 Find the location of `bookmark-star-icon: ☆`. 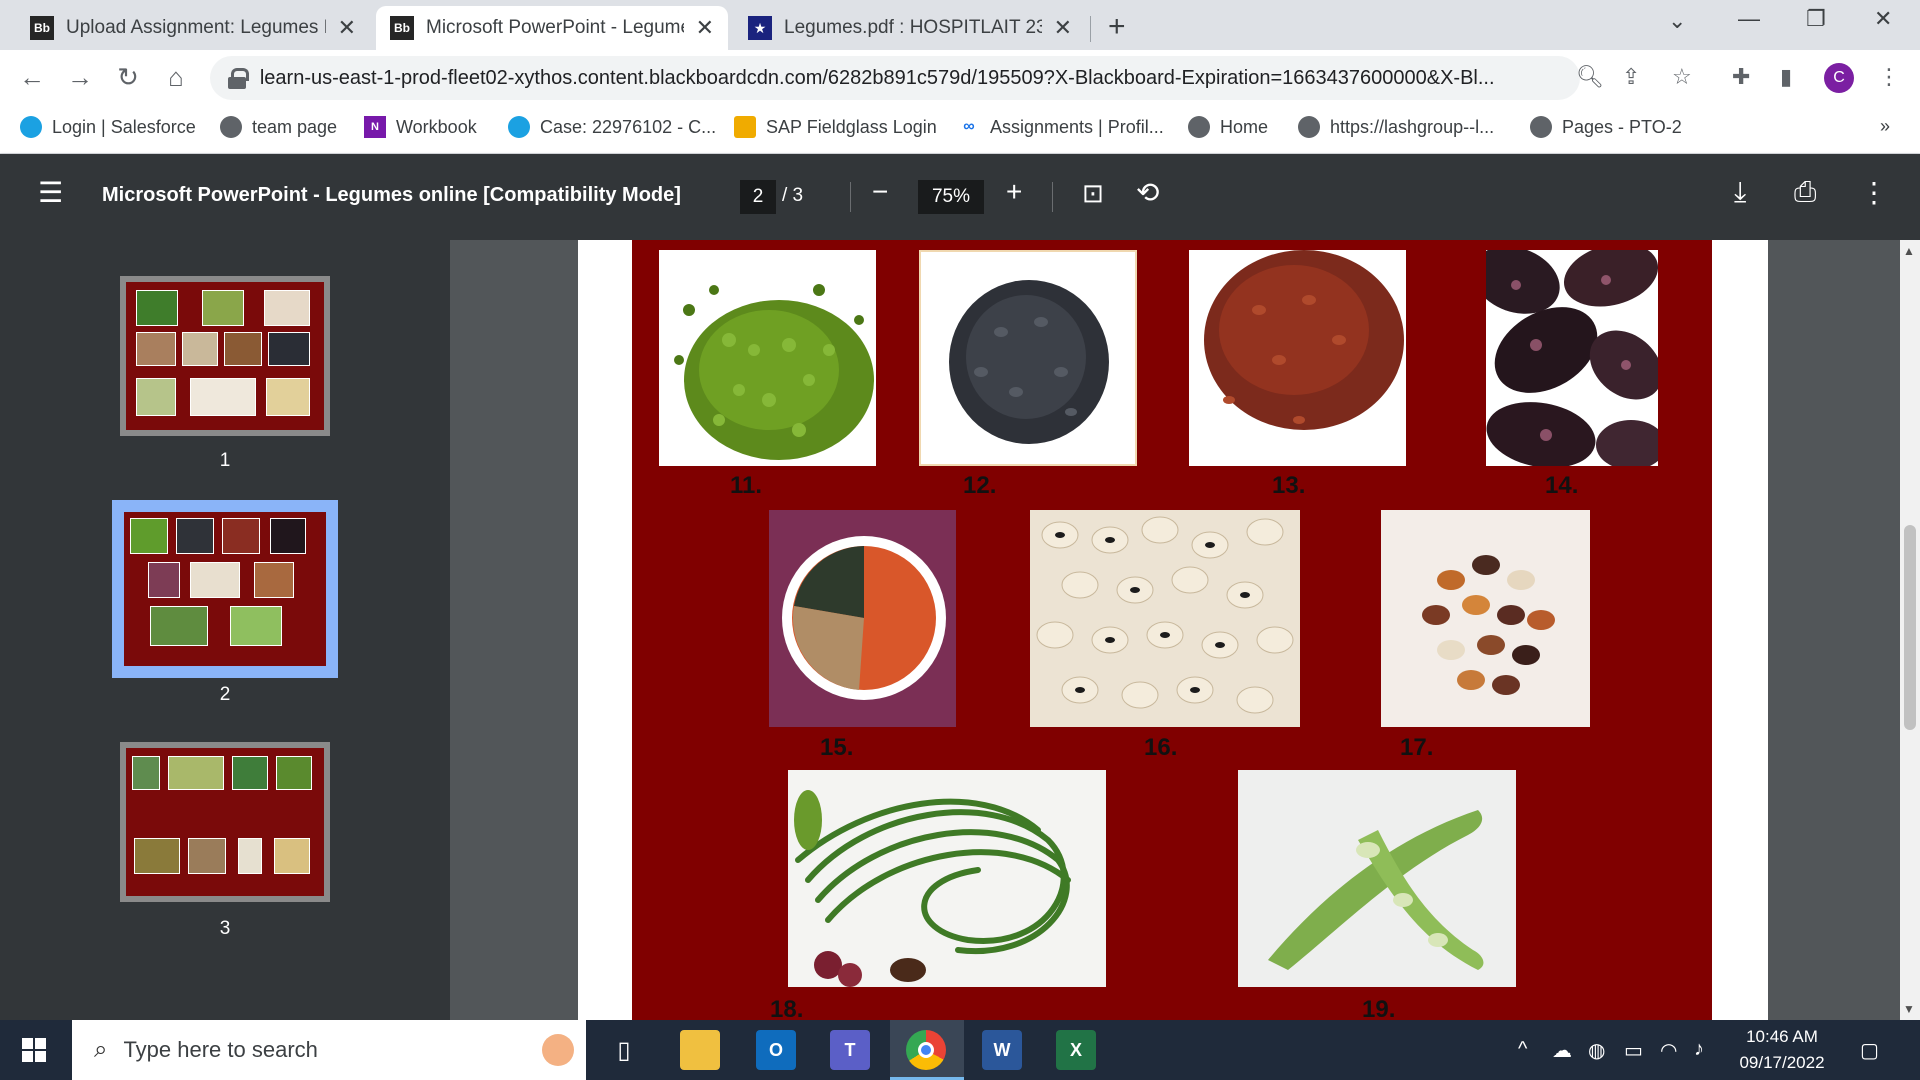

bookmark-star-icon: ☆ is located at coordinates (1682, 77).